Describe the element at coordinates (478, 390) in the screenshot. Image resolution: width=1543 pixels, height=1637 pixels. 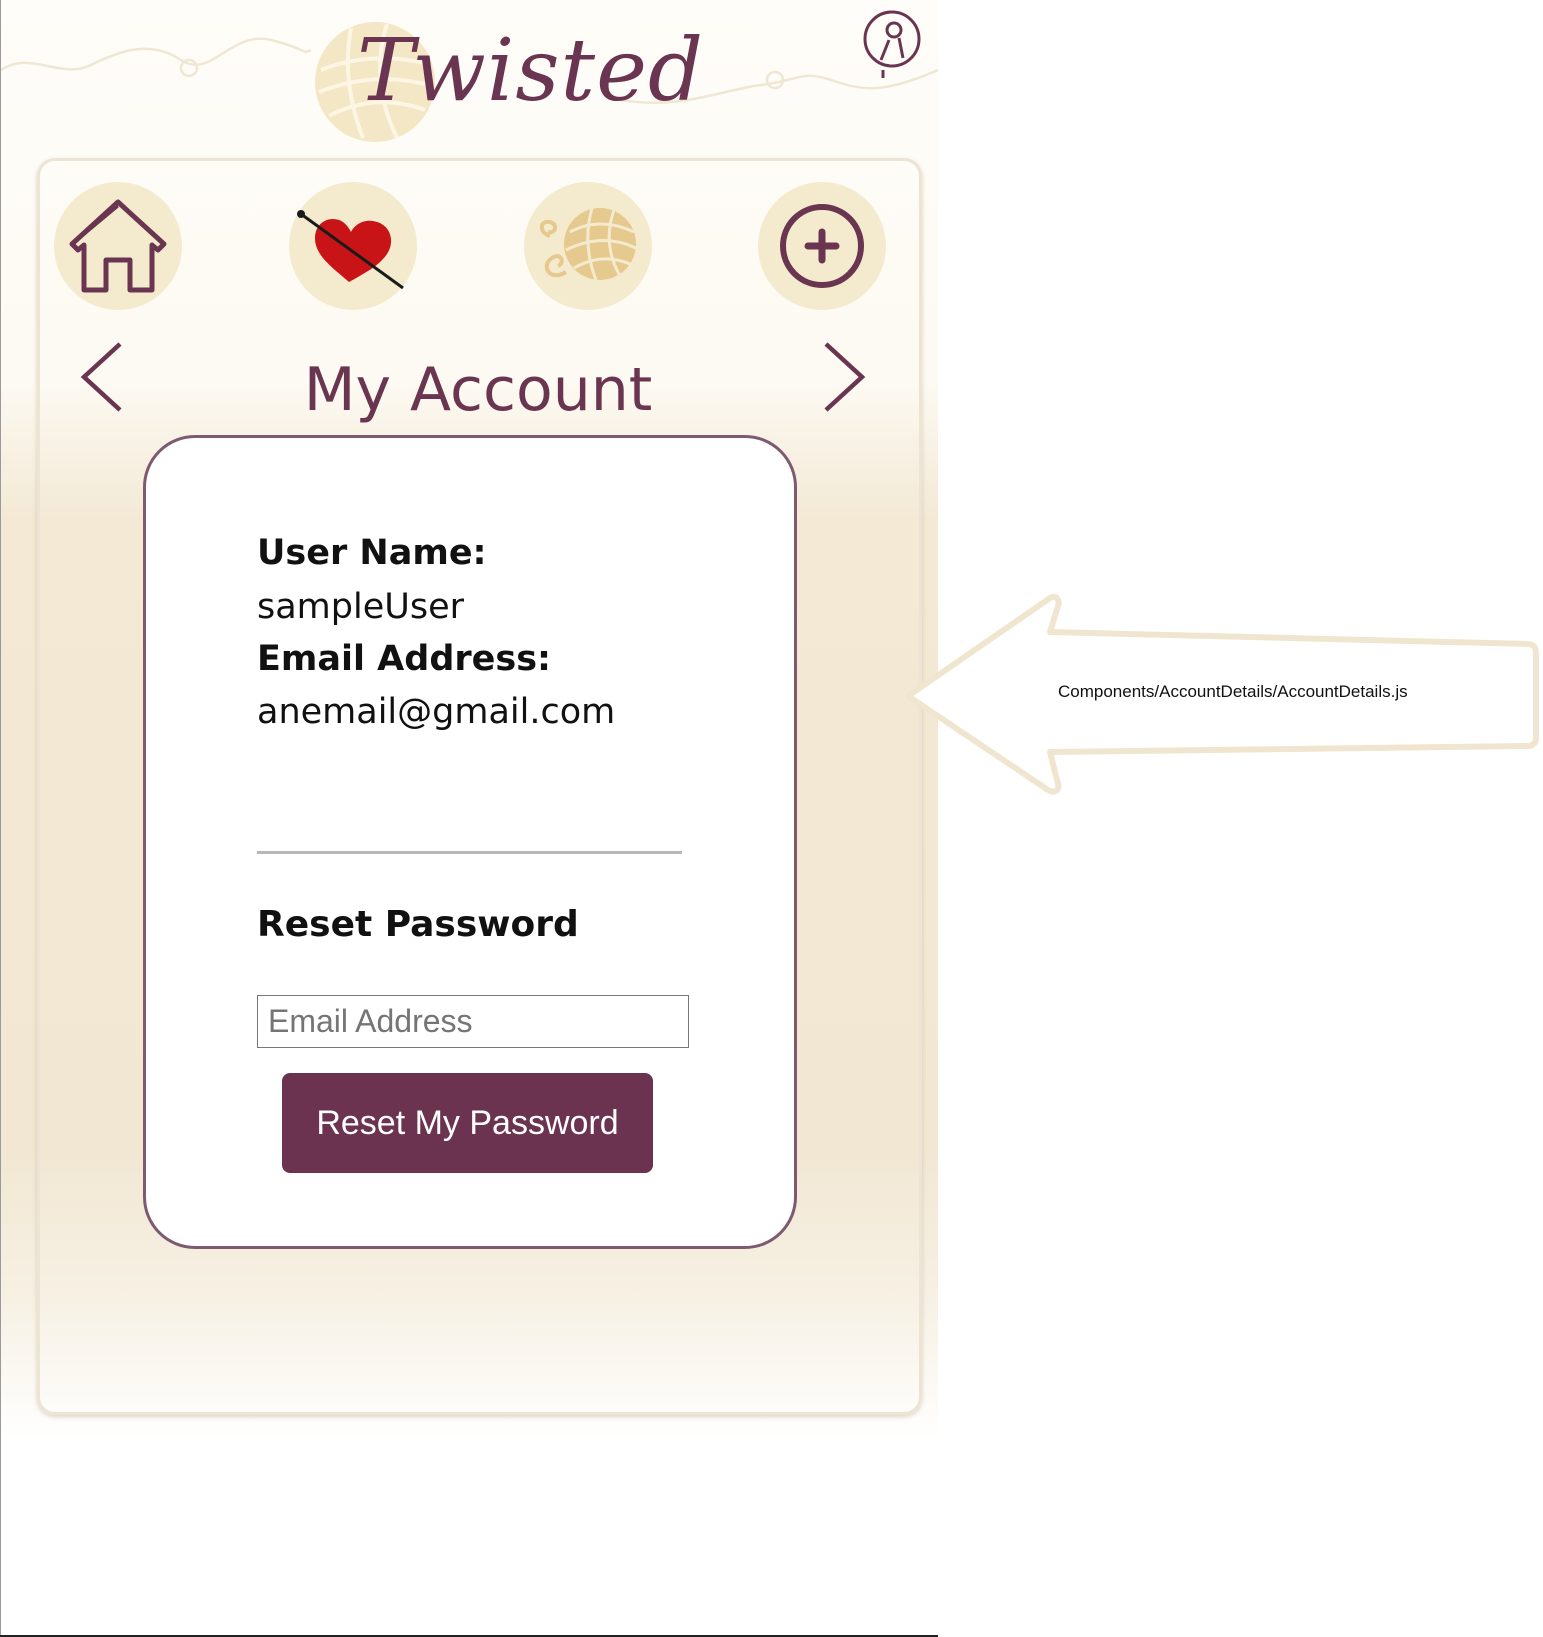
I see `page-title: My Account` at that location.